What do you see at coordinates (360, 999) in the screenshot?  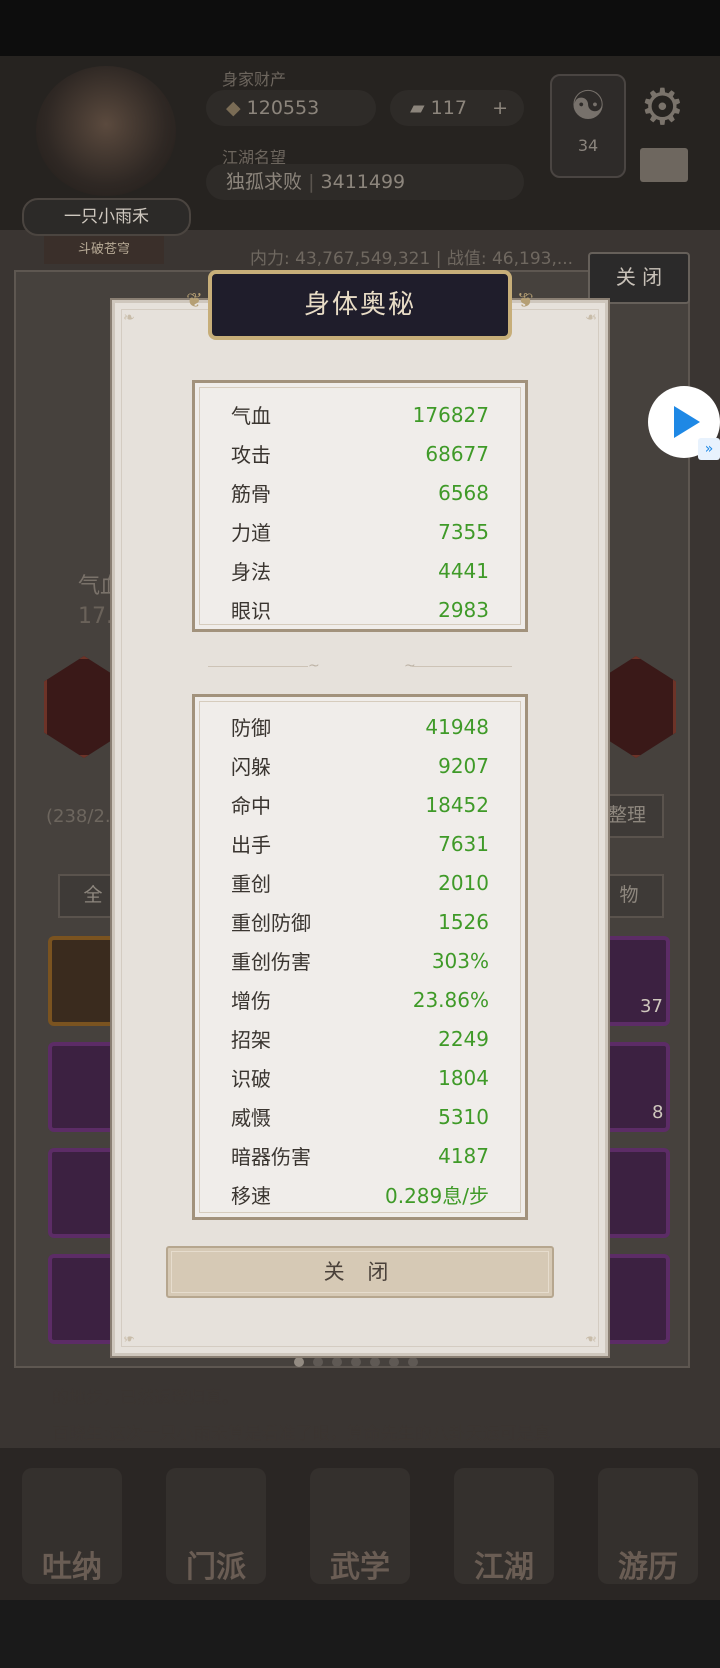 I see `stat-row: 增伤 23.86%` at bounding box center [360, 999].